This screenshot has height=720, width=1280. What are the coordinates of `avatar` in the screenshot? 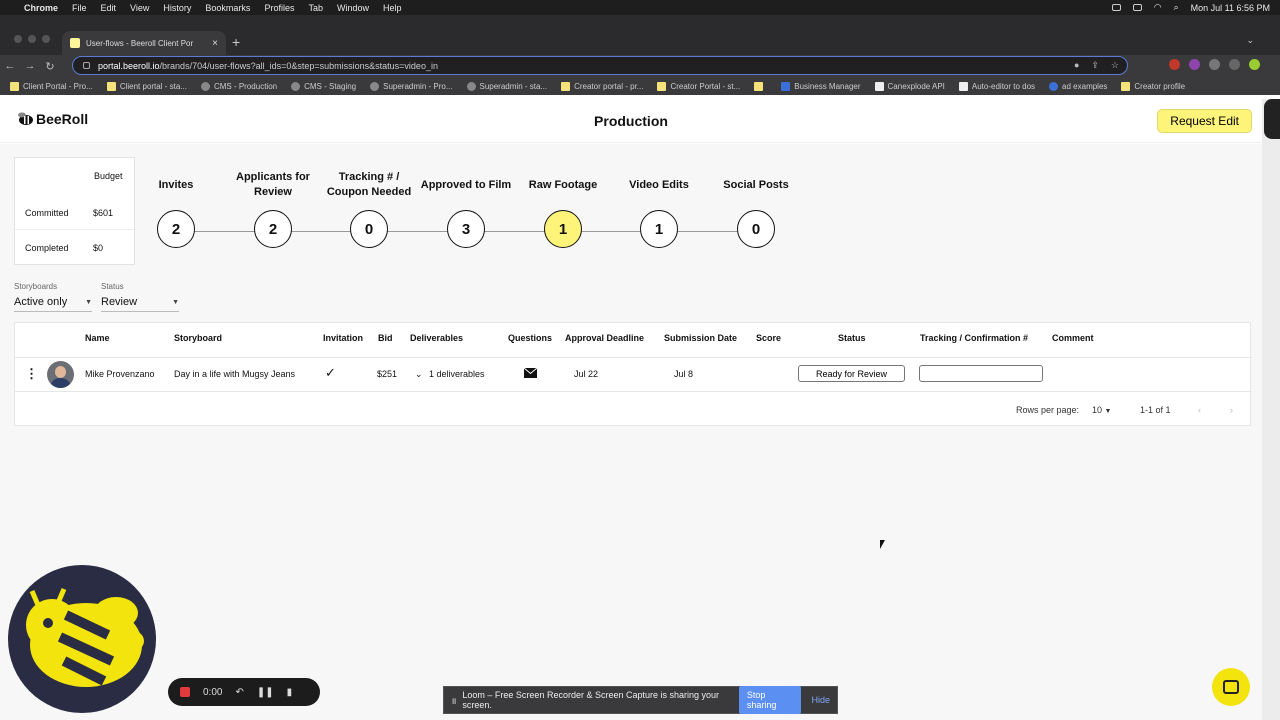 It's located at (60, 374).